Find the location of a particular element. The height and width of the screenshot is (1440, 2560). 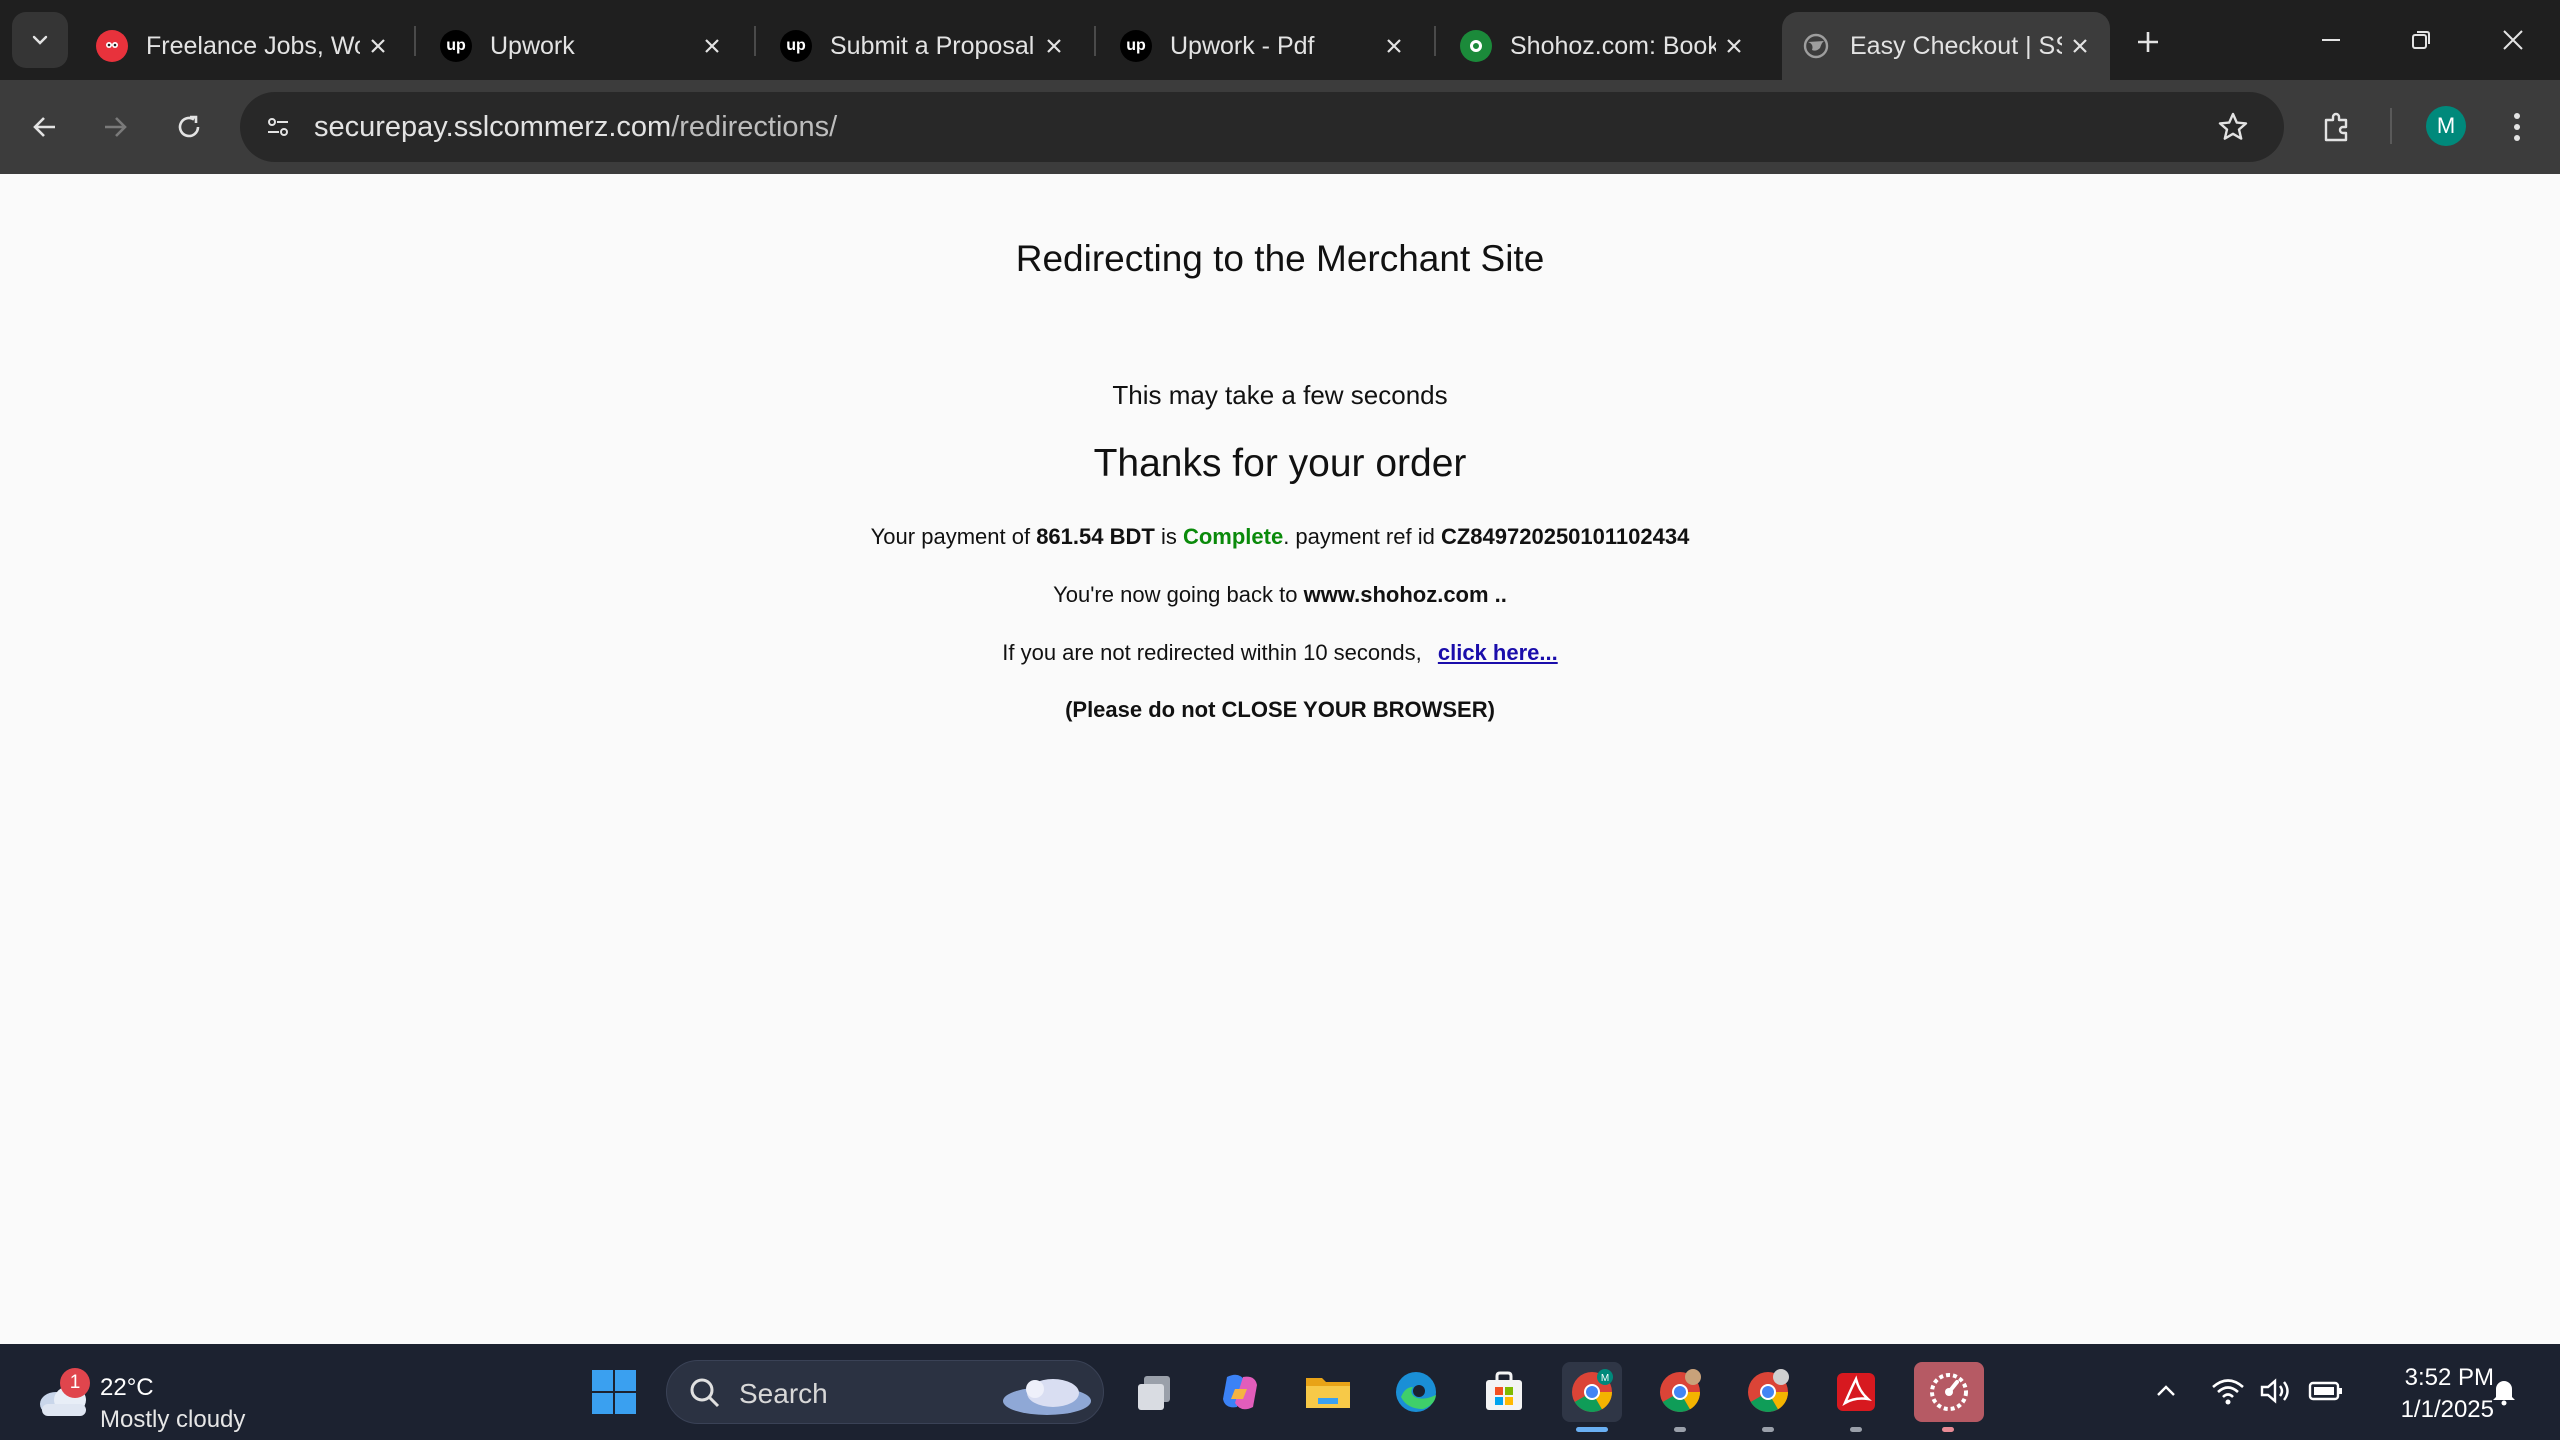

task-view-button is located at coordinates (1154, 1392).